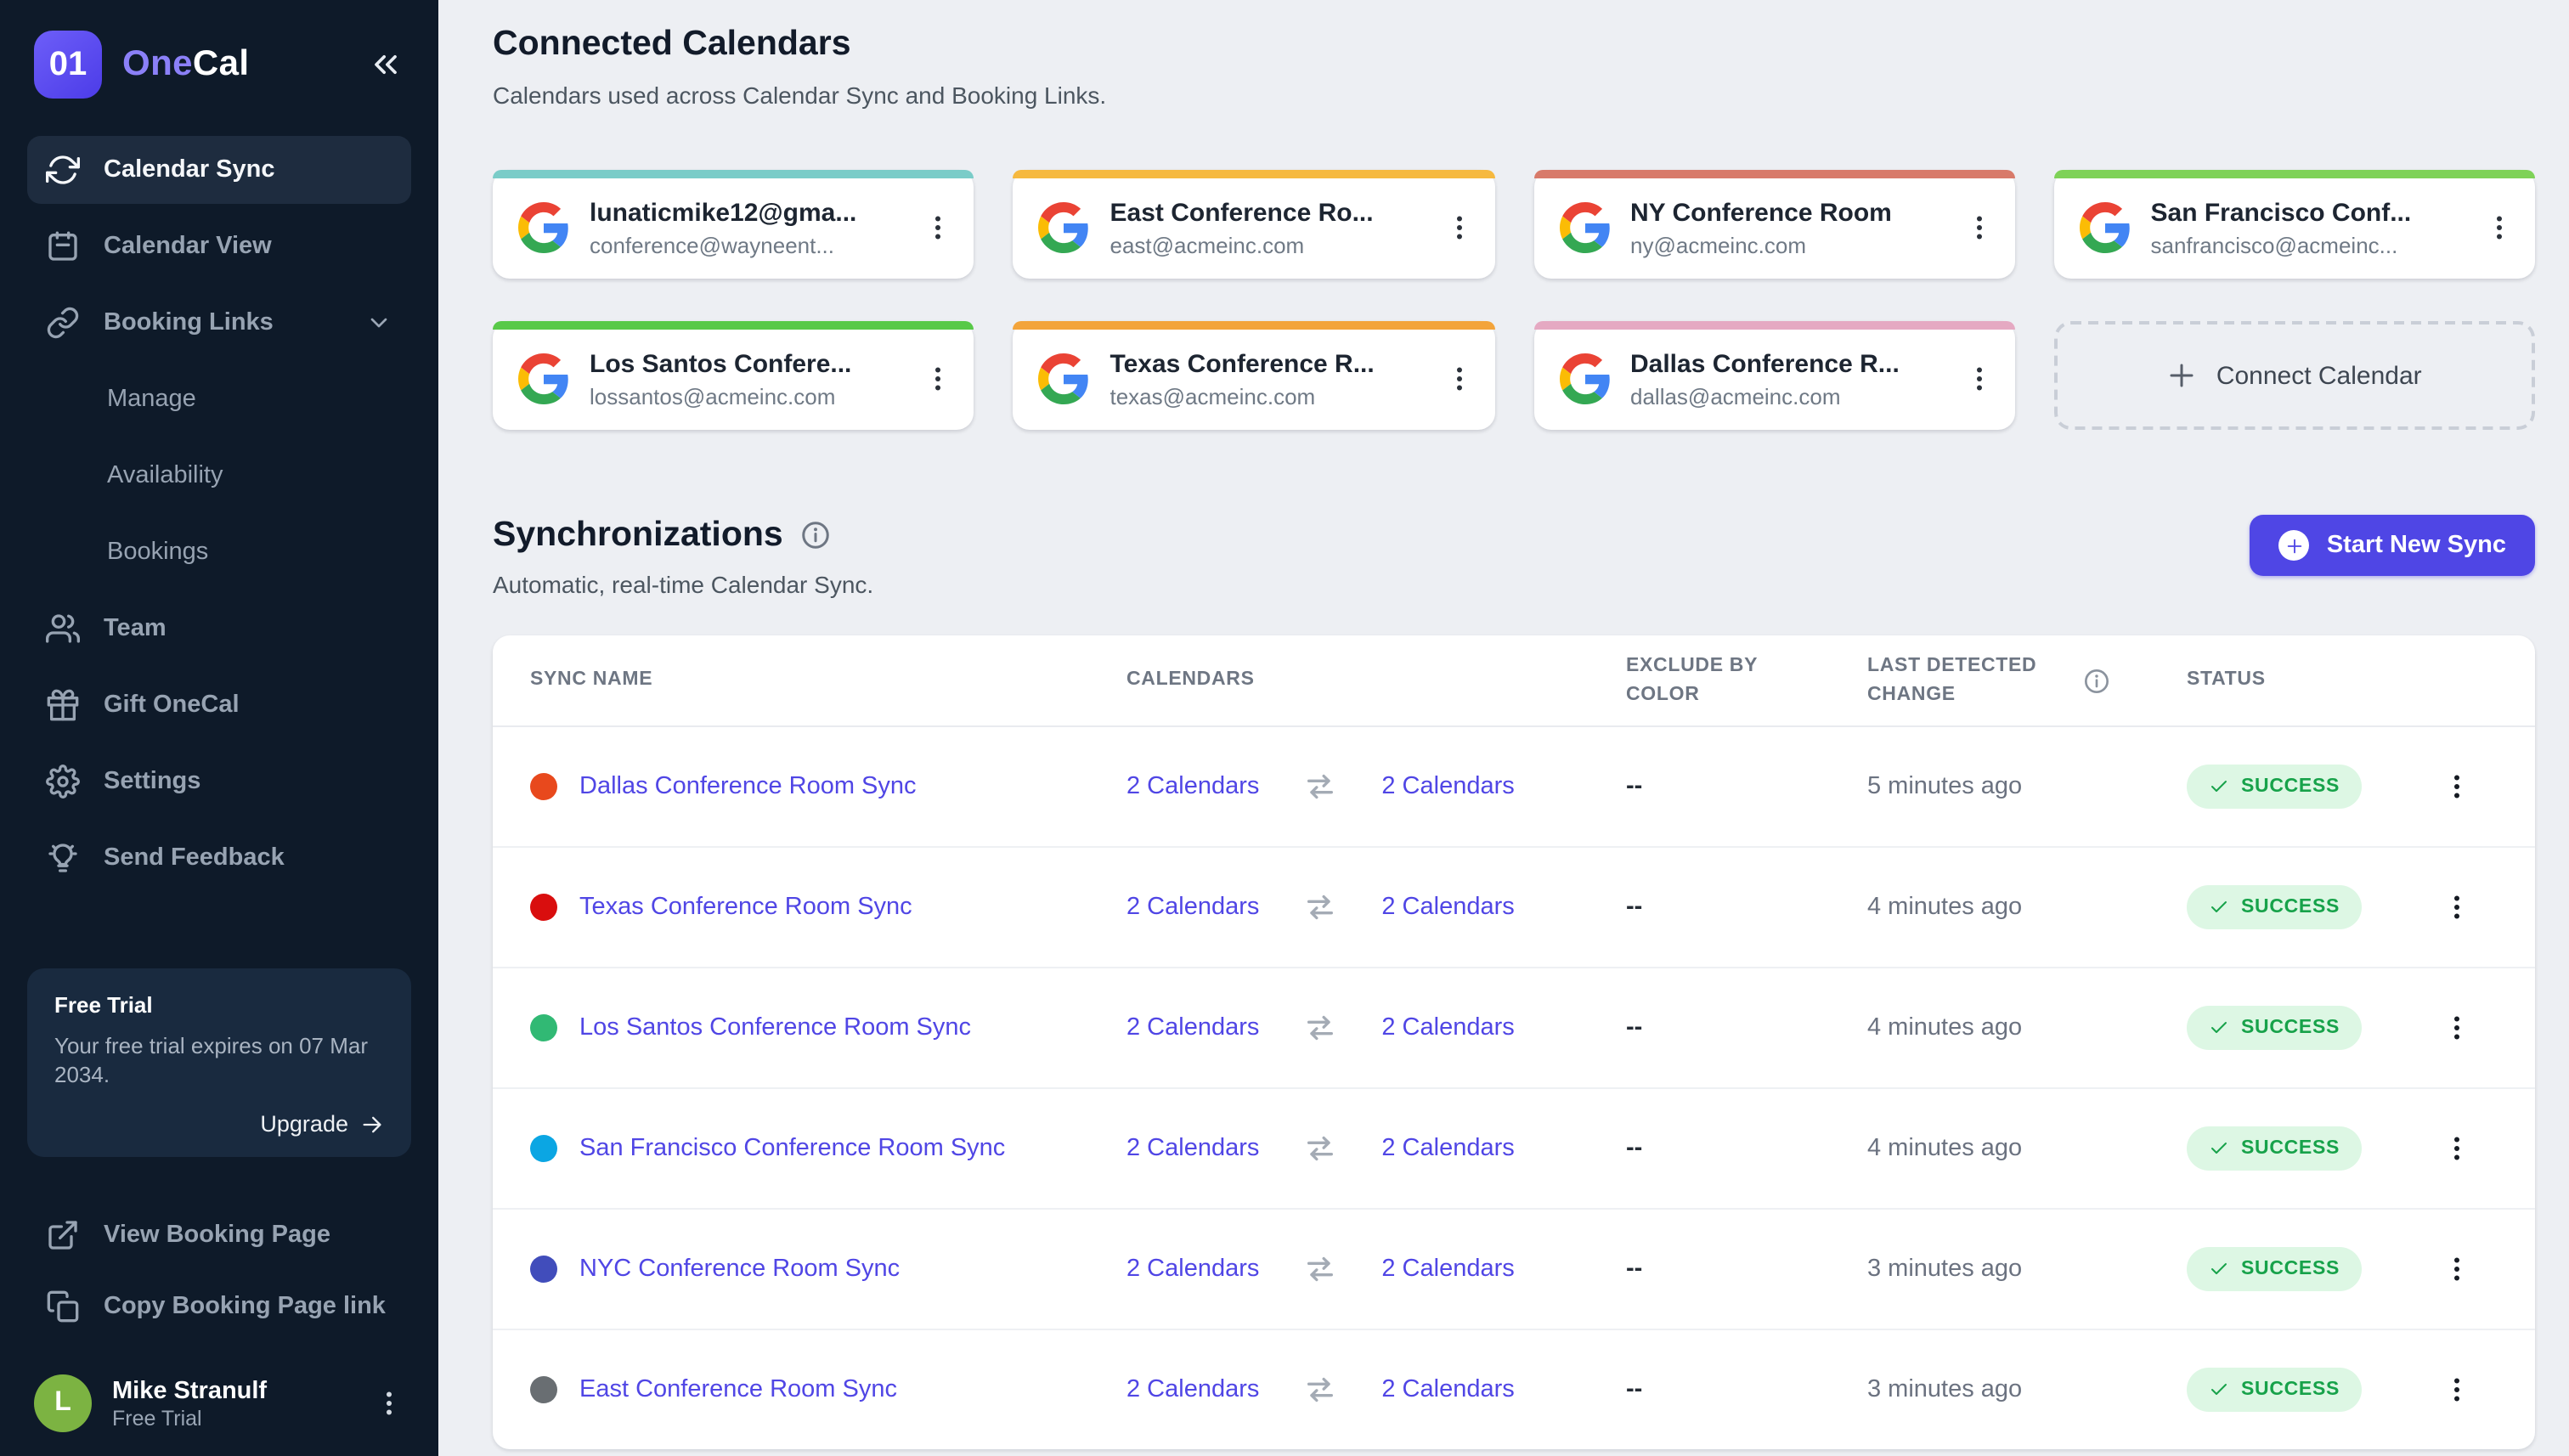  What do you see at coordinates (2294, 376) in the screenshot?
I see `connect-calendar-button: Connect Calendar` at bounding box center [2294, 376].